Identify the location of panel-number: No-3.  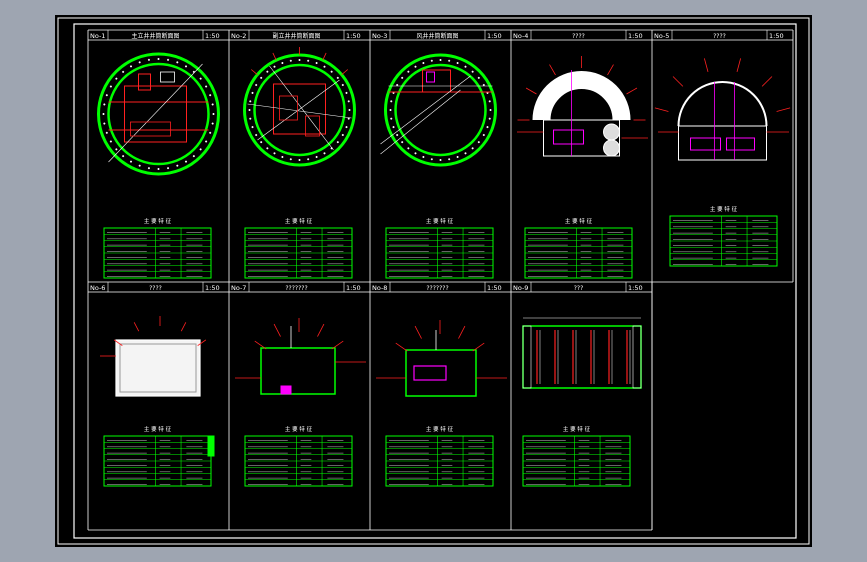
(379, 36).